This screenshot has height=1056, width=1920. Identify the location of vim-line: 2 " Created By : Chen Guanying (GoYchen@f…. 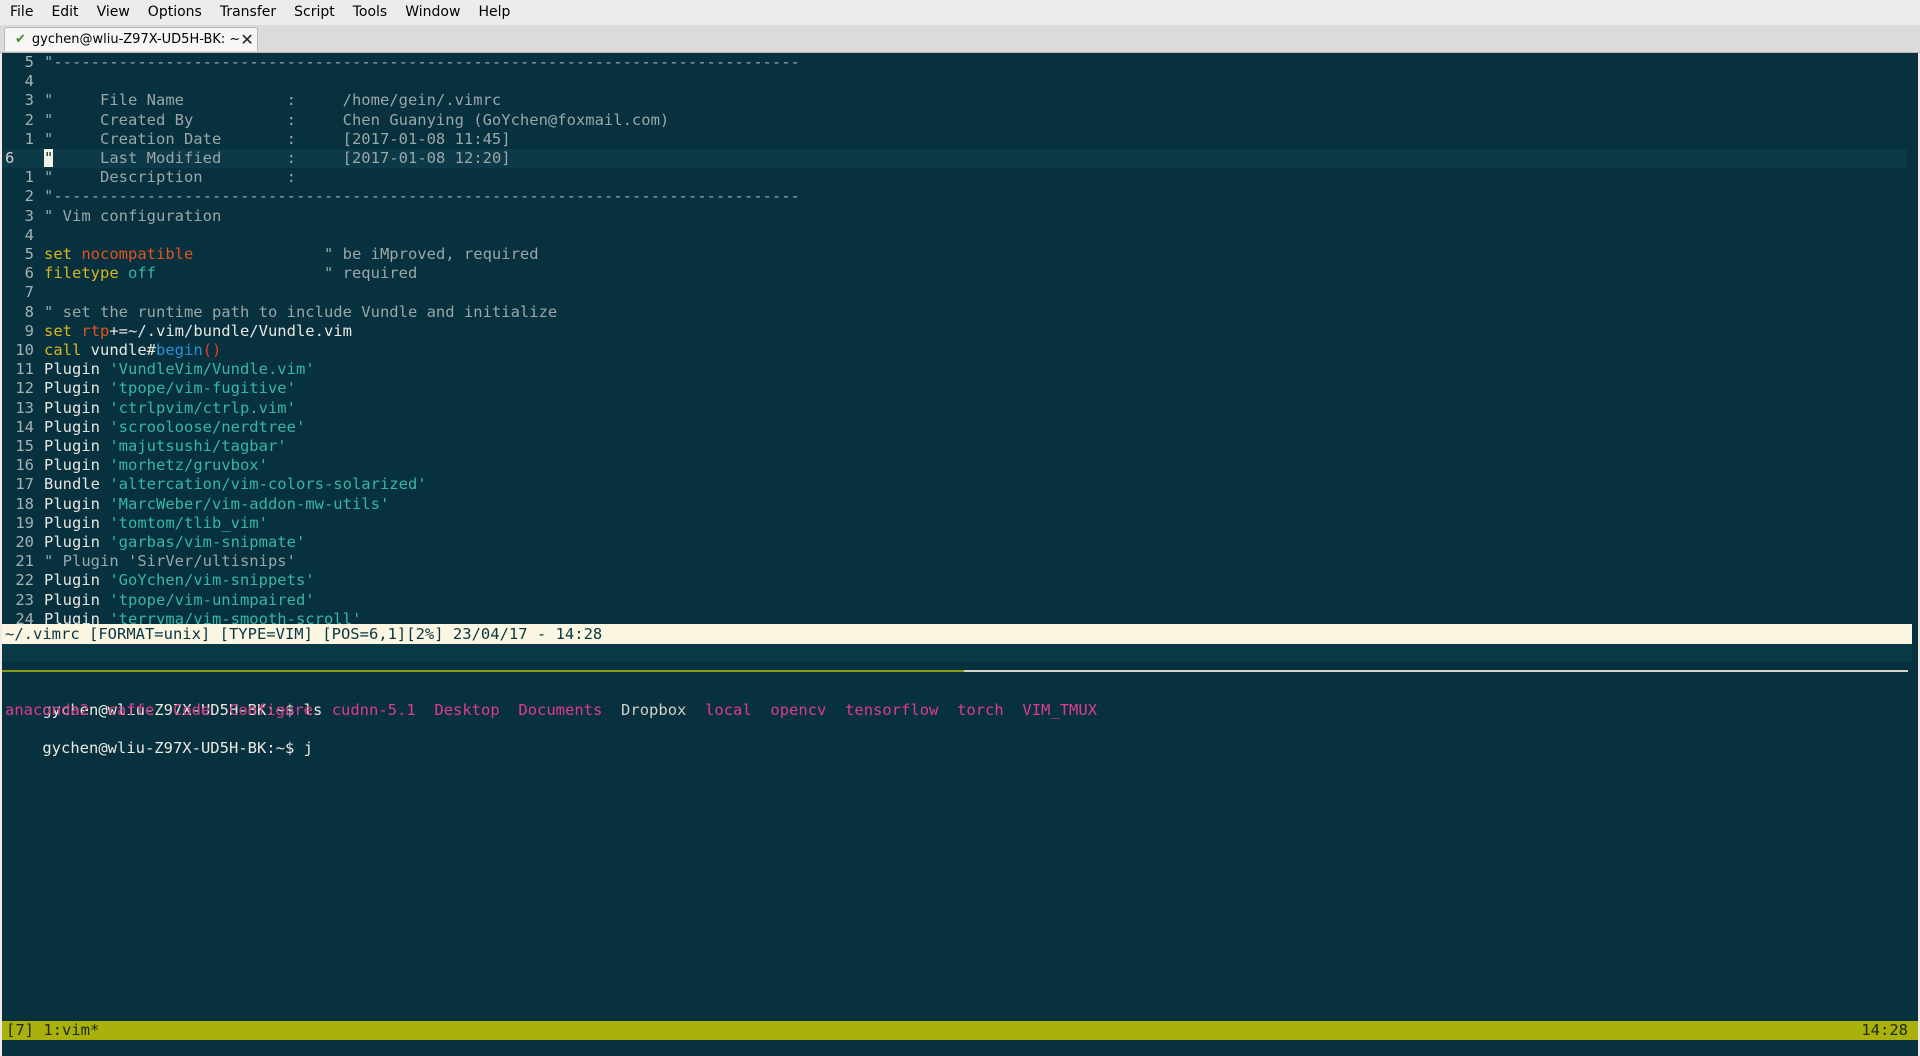
(954, 120).